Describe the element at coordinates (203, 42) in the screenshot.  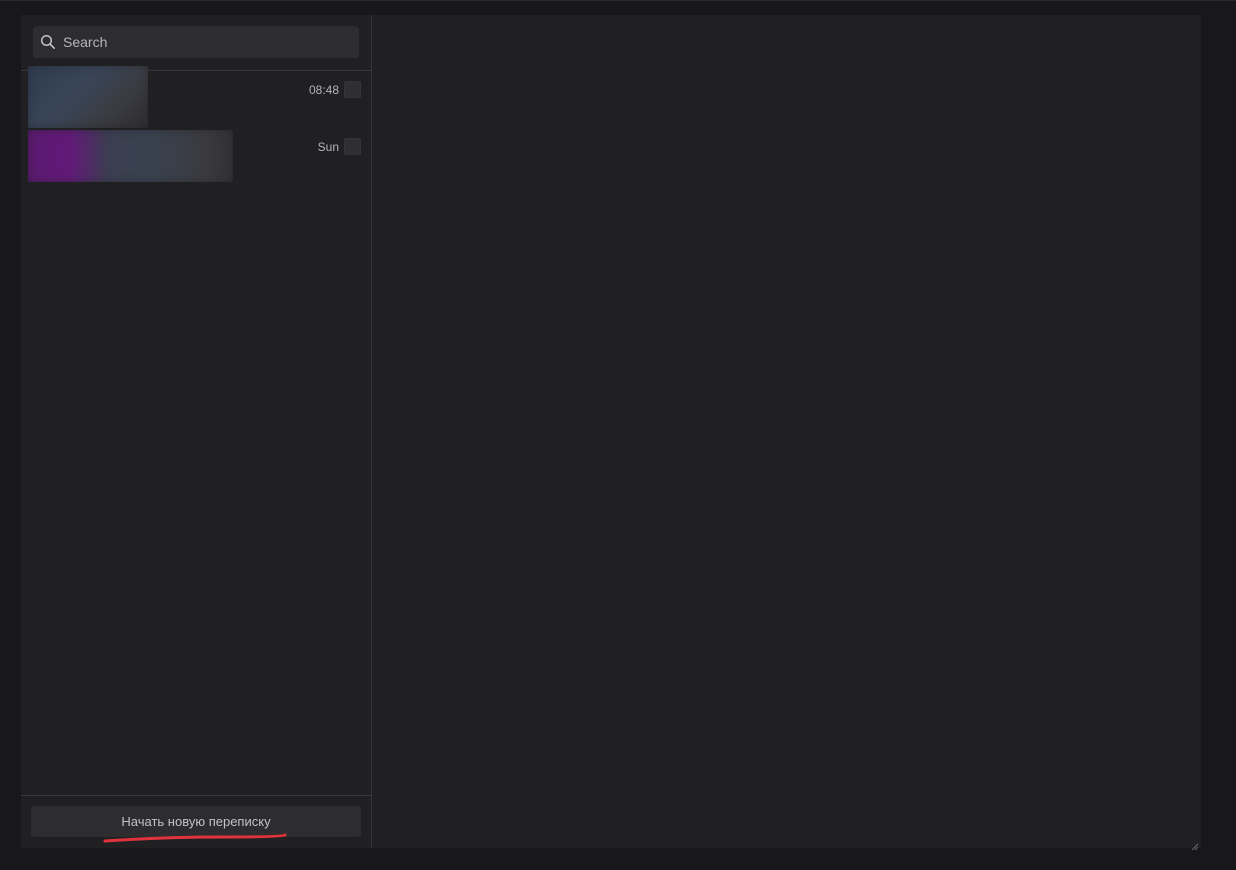
I see `search-input` at that location.